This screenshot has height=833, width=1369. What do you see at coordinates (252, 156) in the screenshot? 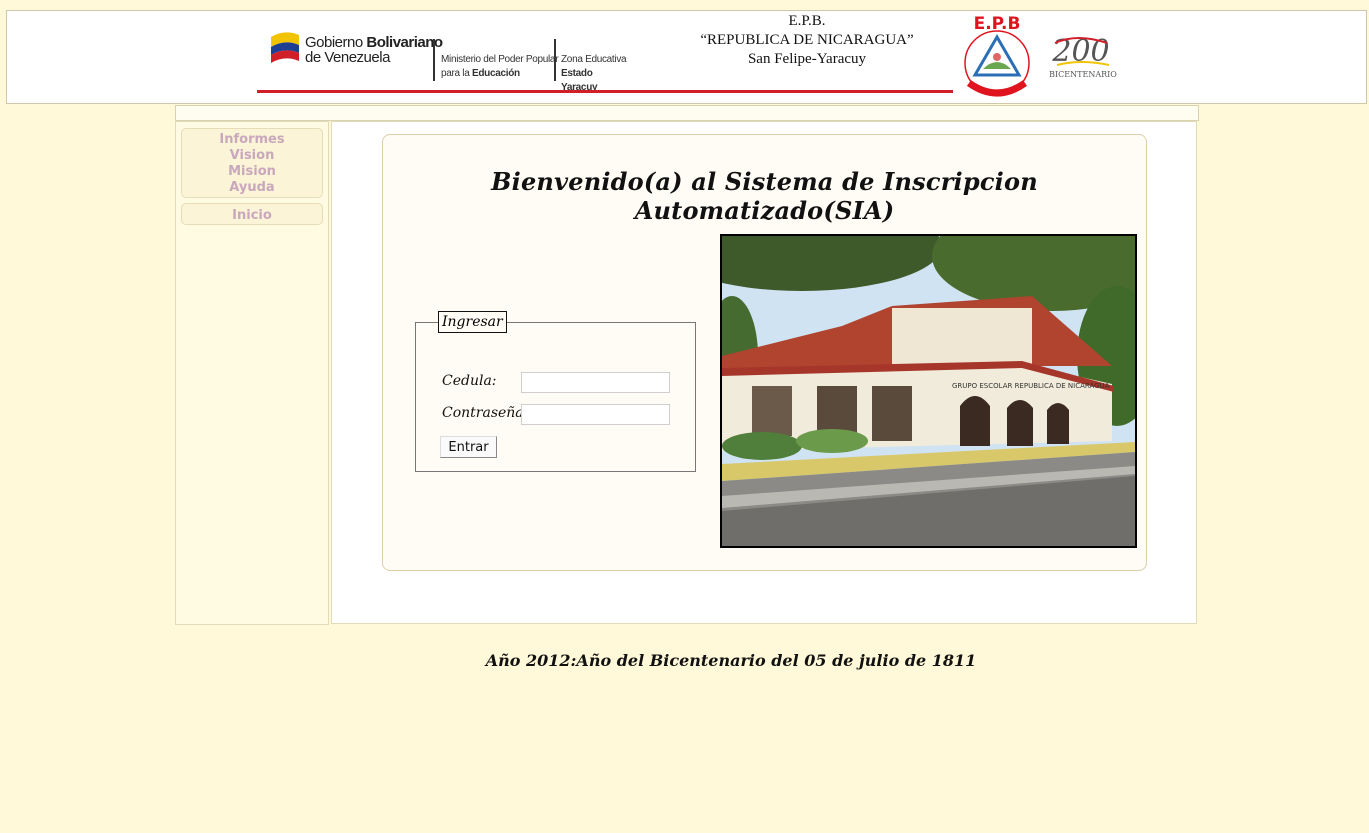
I see `sidebar-item-vision: Vision` at bounding box center [252, 156].